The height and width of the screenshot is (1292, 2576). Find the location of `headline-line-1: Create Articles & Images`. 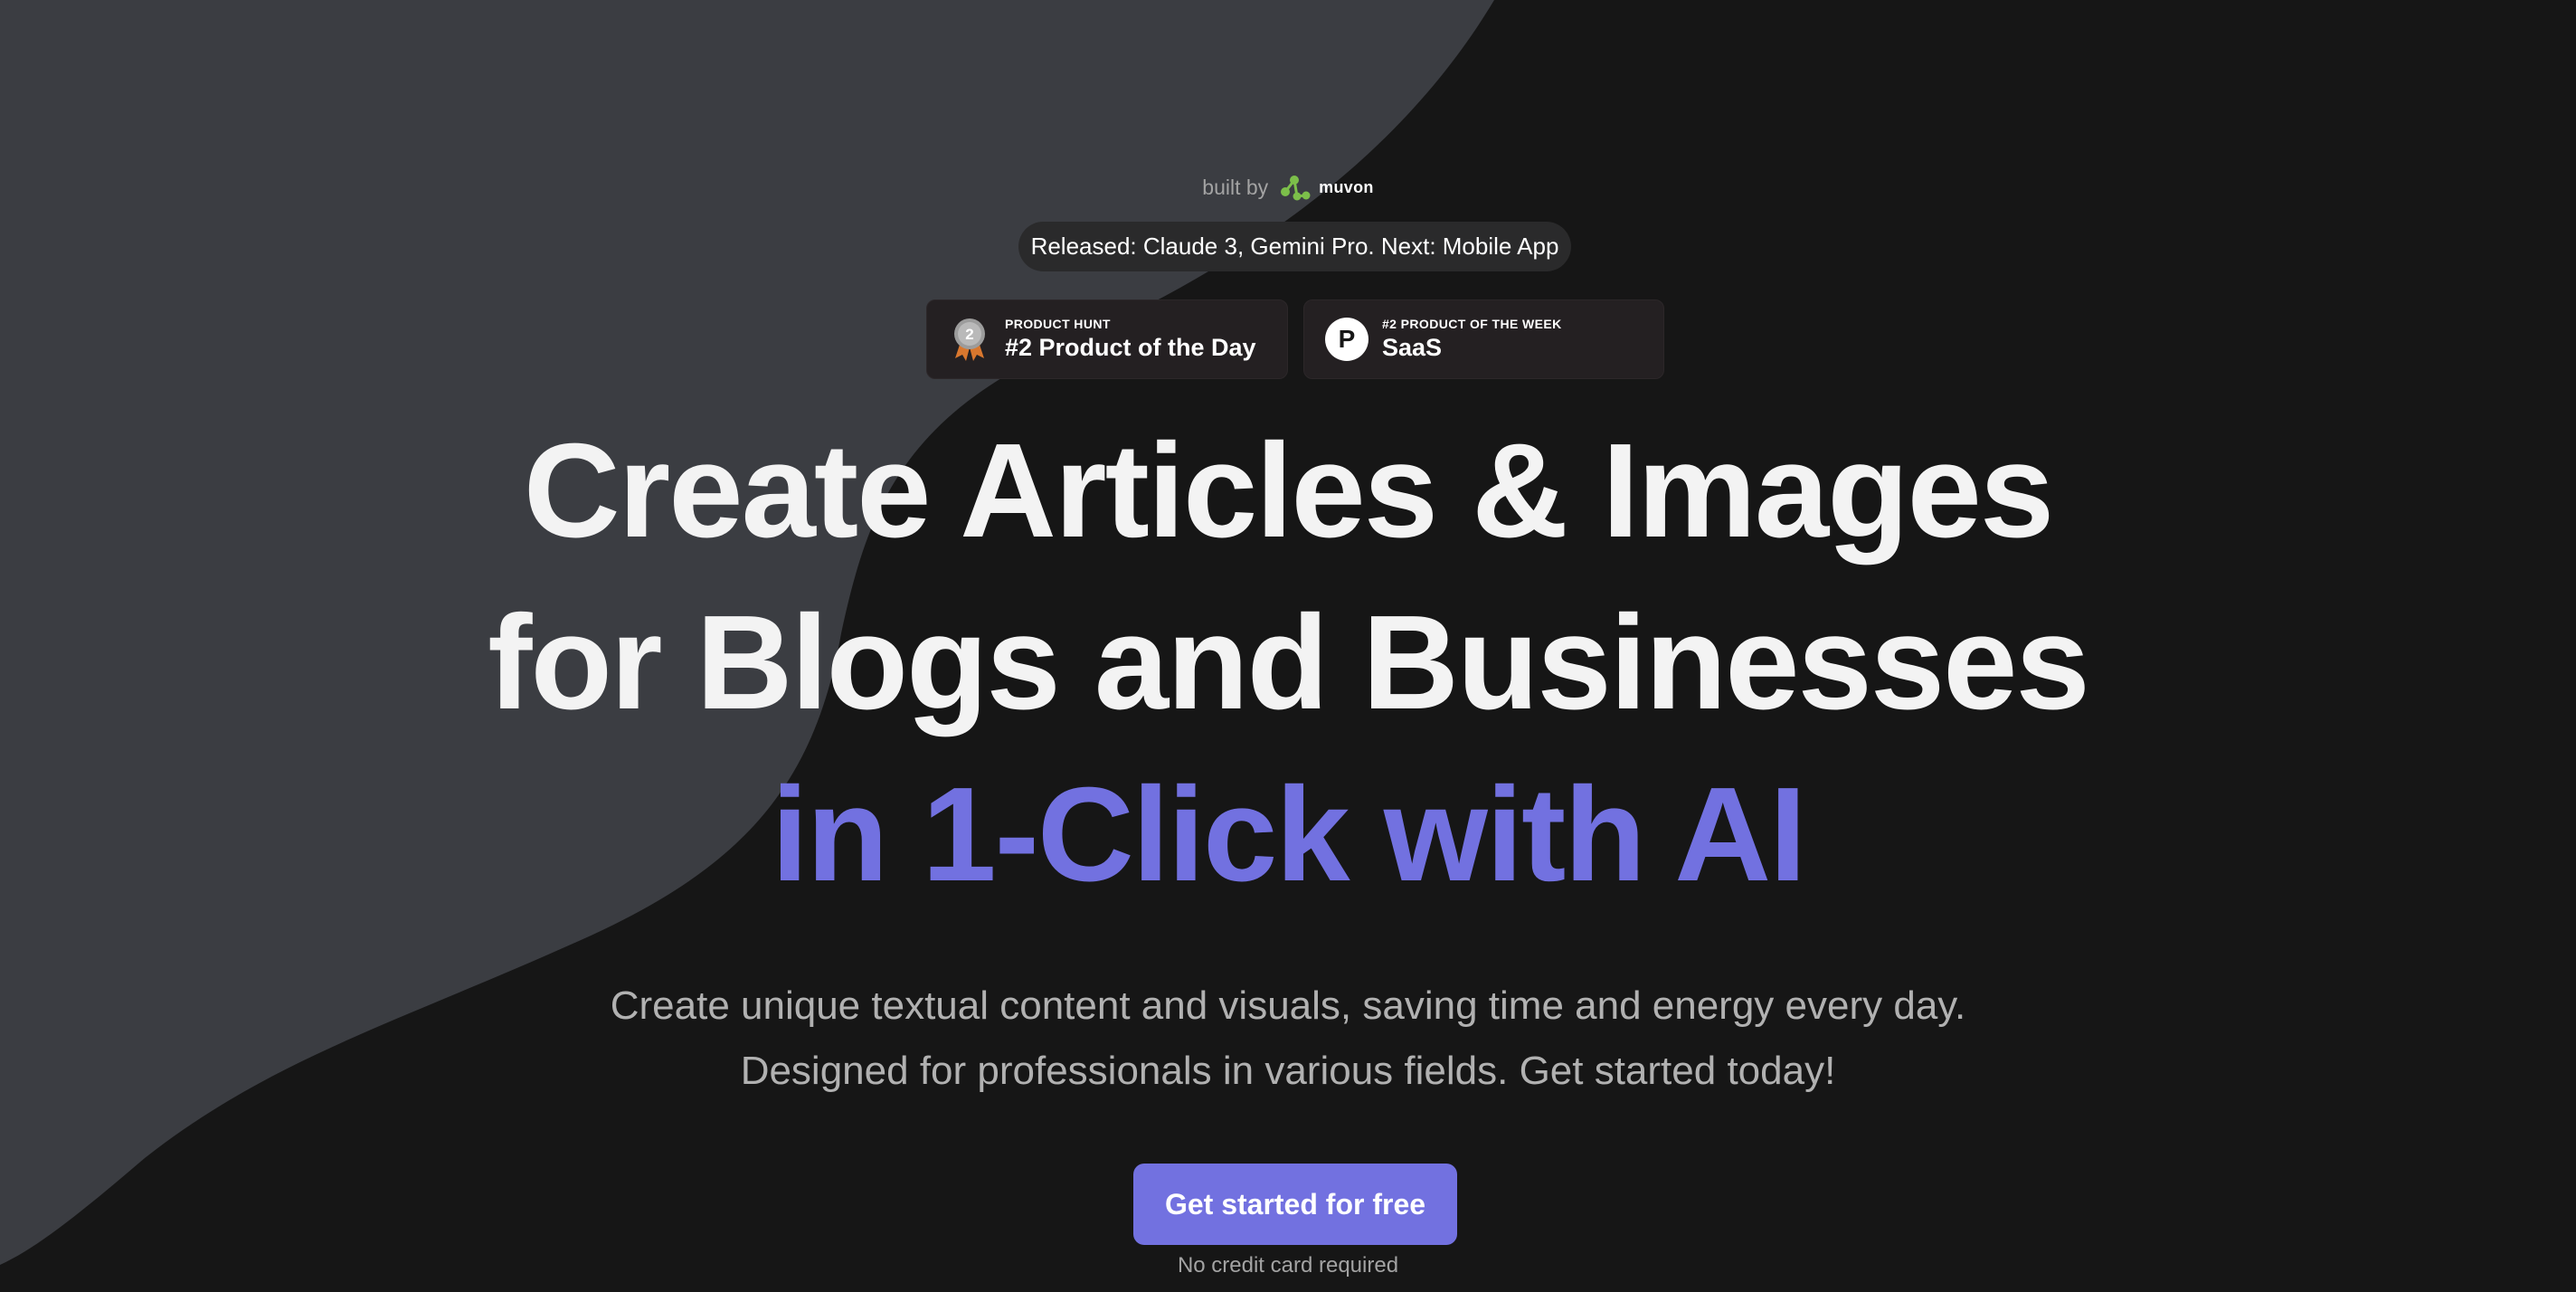

headline-line-1: Create Articles & Images is located at coordinates (1289, 490).